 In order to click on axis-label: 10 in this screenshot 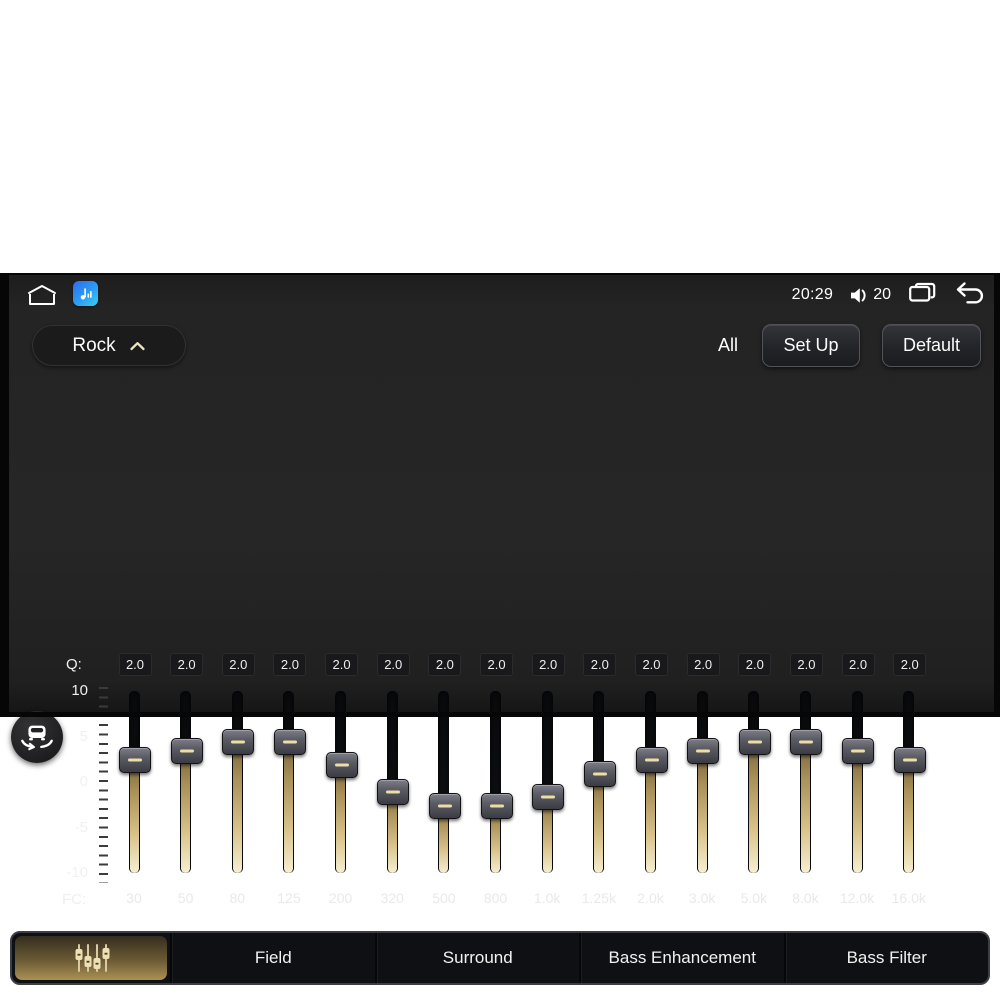, I will do `click(79, 690)`.